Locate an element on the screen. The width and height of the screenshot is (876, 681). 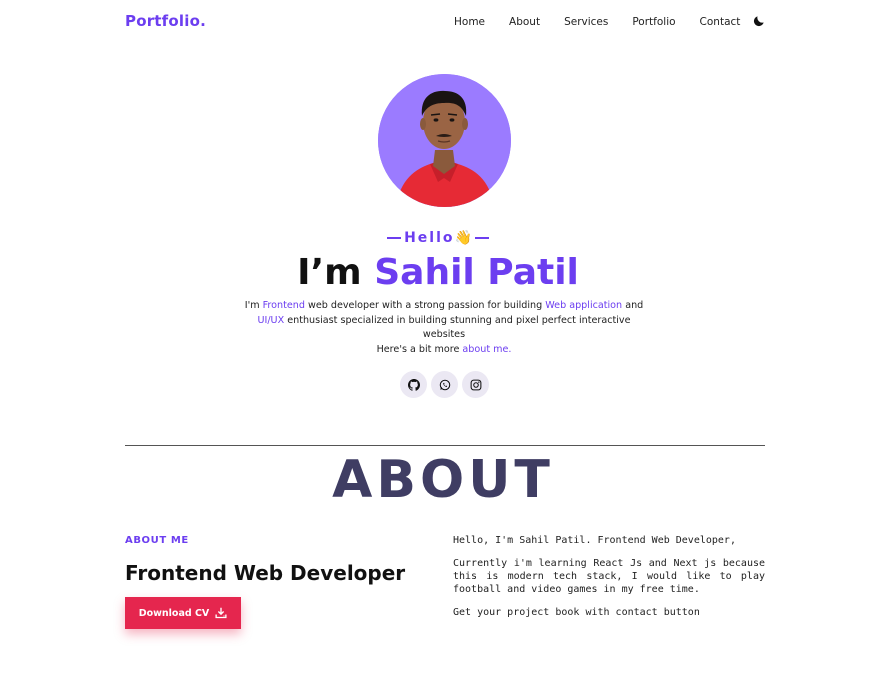
role-title: Frontend Web Developer is located at coordinates (265, 573).